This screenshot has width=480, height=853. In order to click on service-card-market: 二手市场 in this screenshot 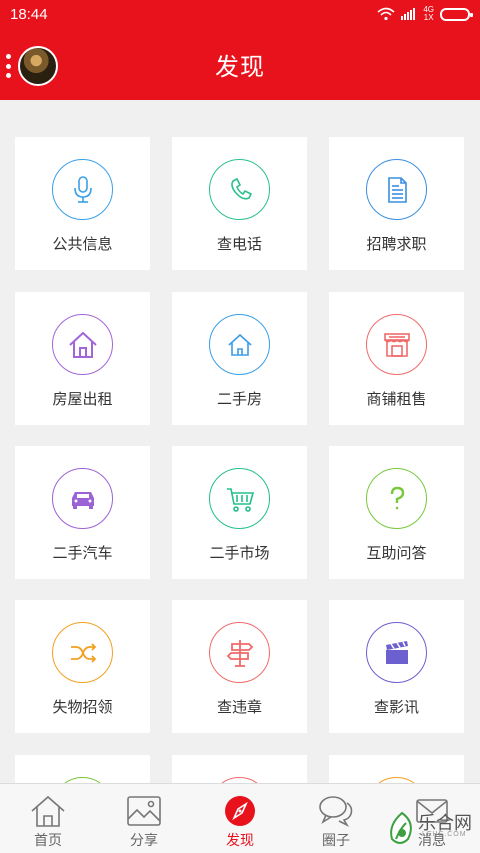, I will do `click(239, 512)`.